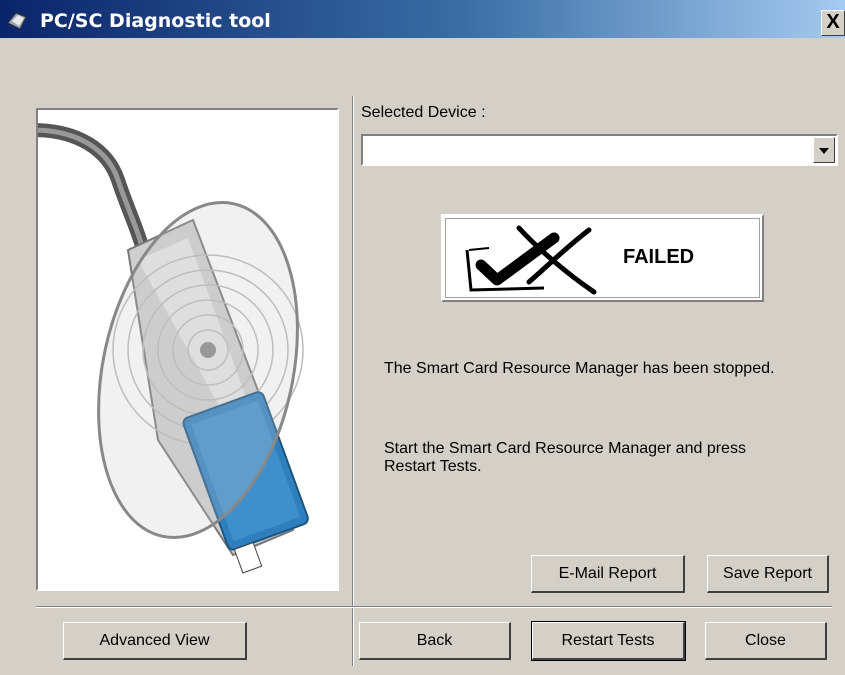 Image resolution: width=845 pixels, height=675 pixels. What do you see at coordinates (768, 574) in the screenshot?
I see `save-report-button: Save Report` at bounding box center [768, 574].